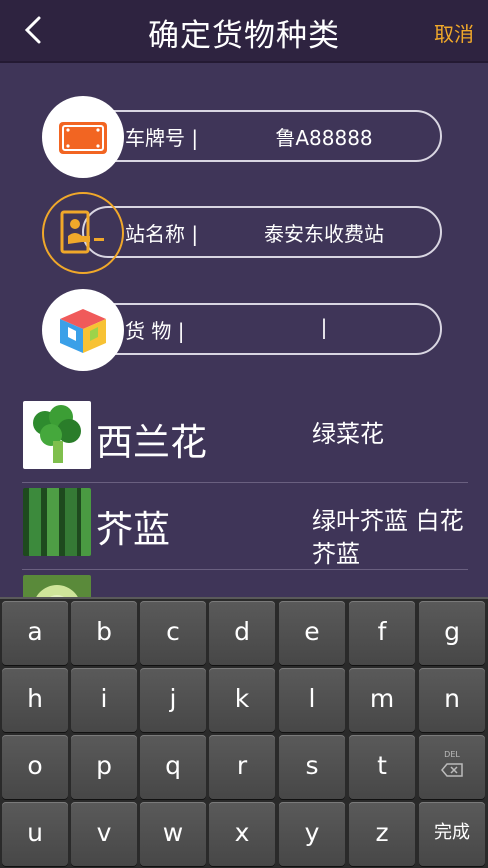  Describe the element at coordinates (133, 529) in the screenshot. I see `item-name: 芥蓝` at that location.